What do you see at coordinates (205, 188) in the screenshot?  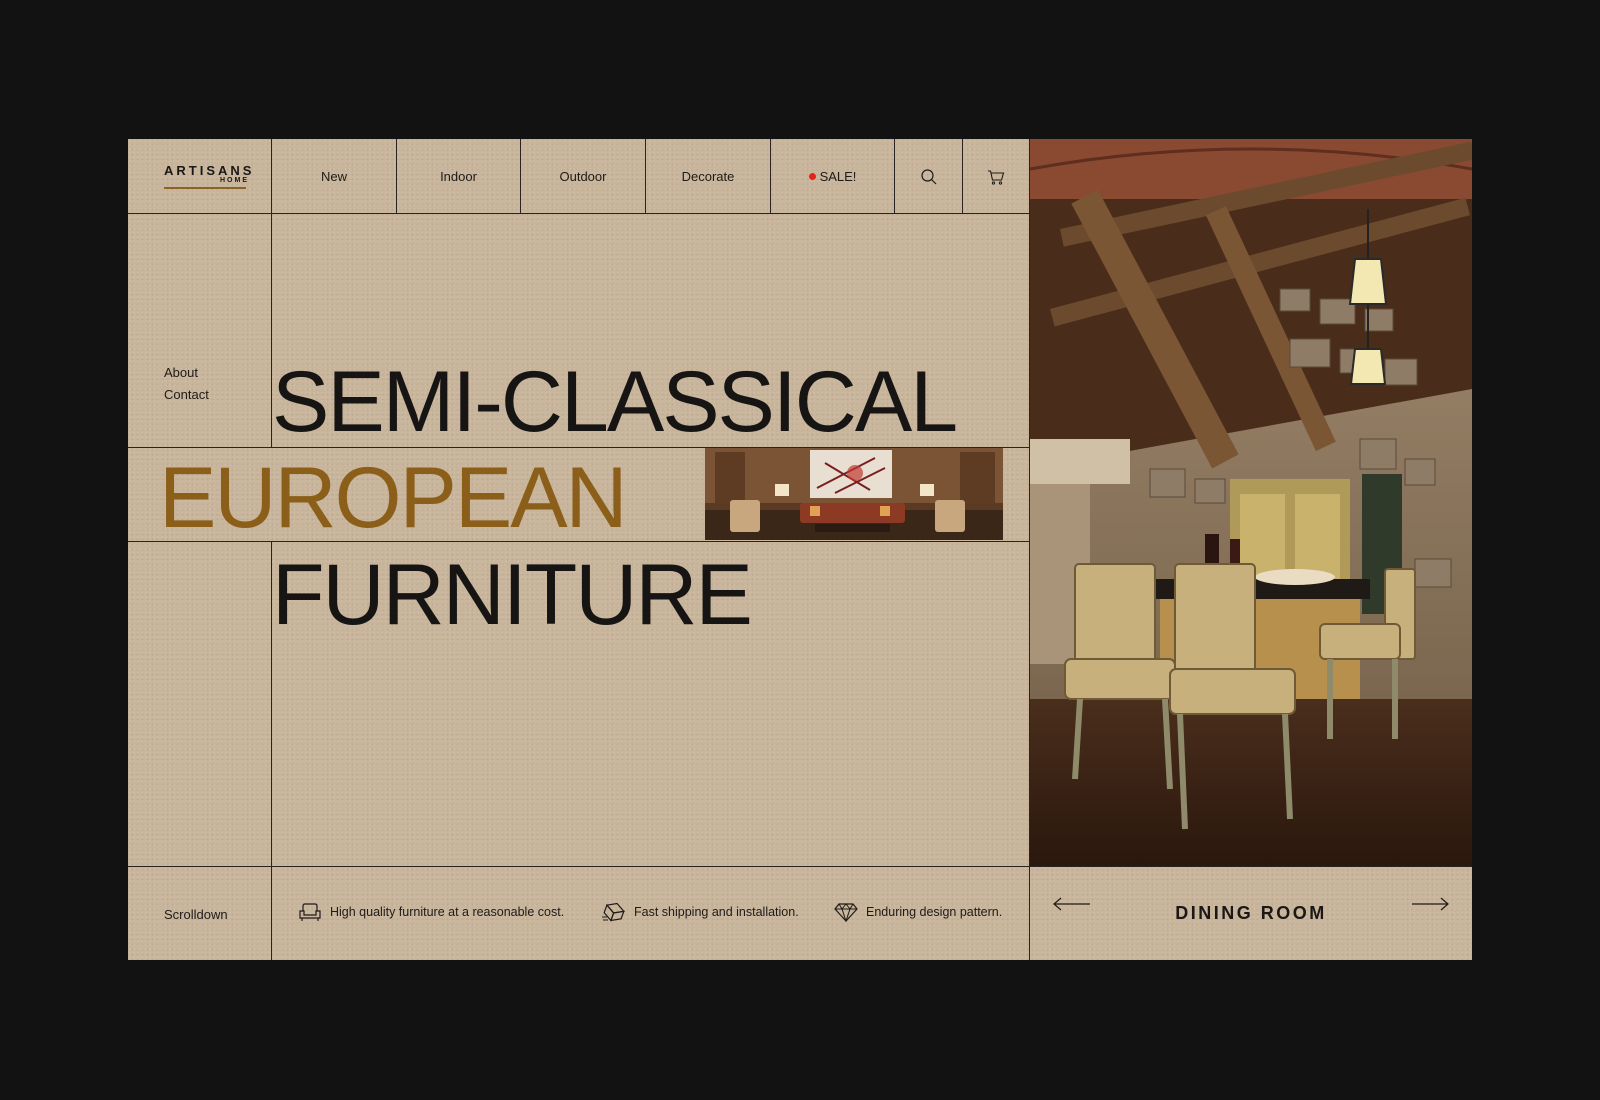 I see `logo-underline` at bounding box center [205, 188].